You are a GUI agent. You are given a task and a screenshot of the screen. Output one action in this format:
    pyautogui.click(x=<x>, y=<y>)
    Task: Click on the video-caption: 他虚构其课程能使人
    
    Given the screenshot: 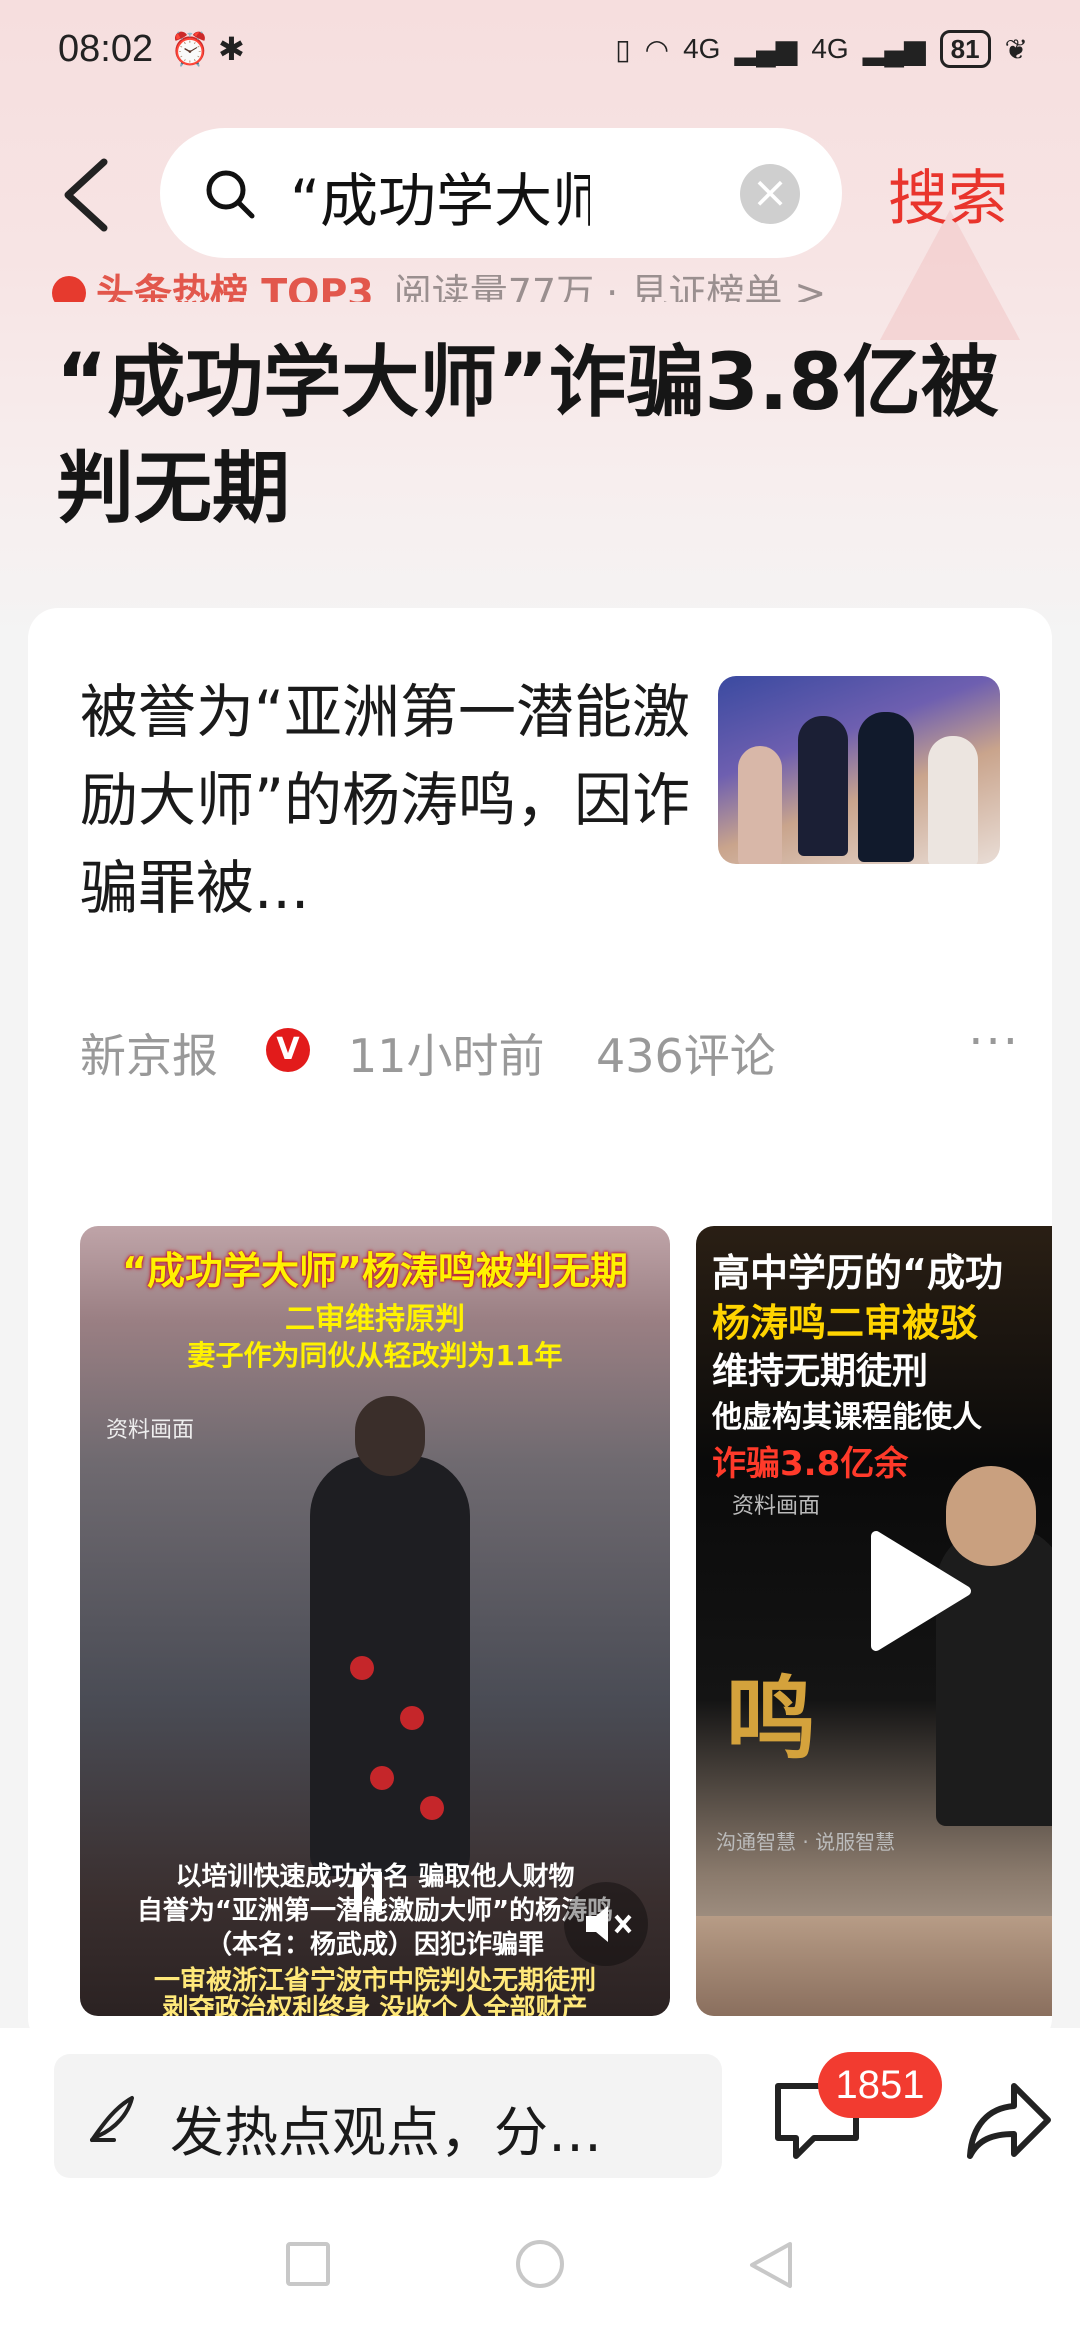 What is the action you would take?
    pyautogui.click(x=847, y=1417)
    